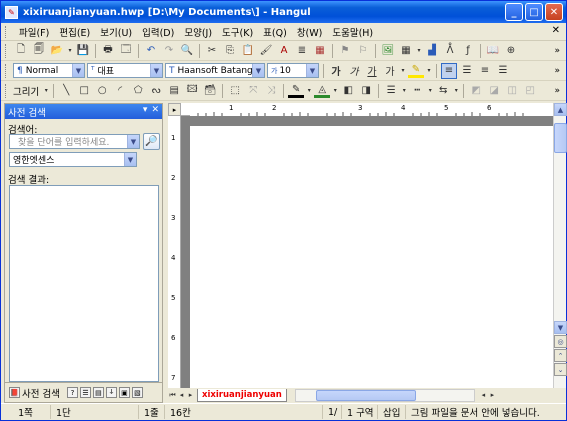 This screenshot has width=567, height=421. I want to click on fill-color-icon: ◬, so click(322, 91).